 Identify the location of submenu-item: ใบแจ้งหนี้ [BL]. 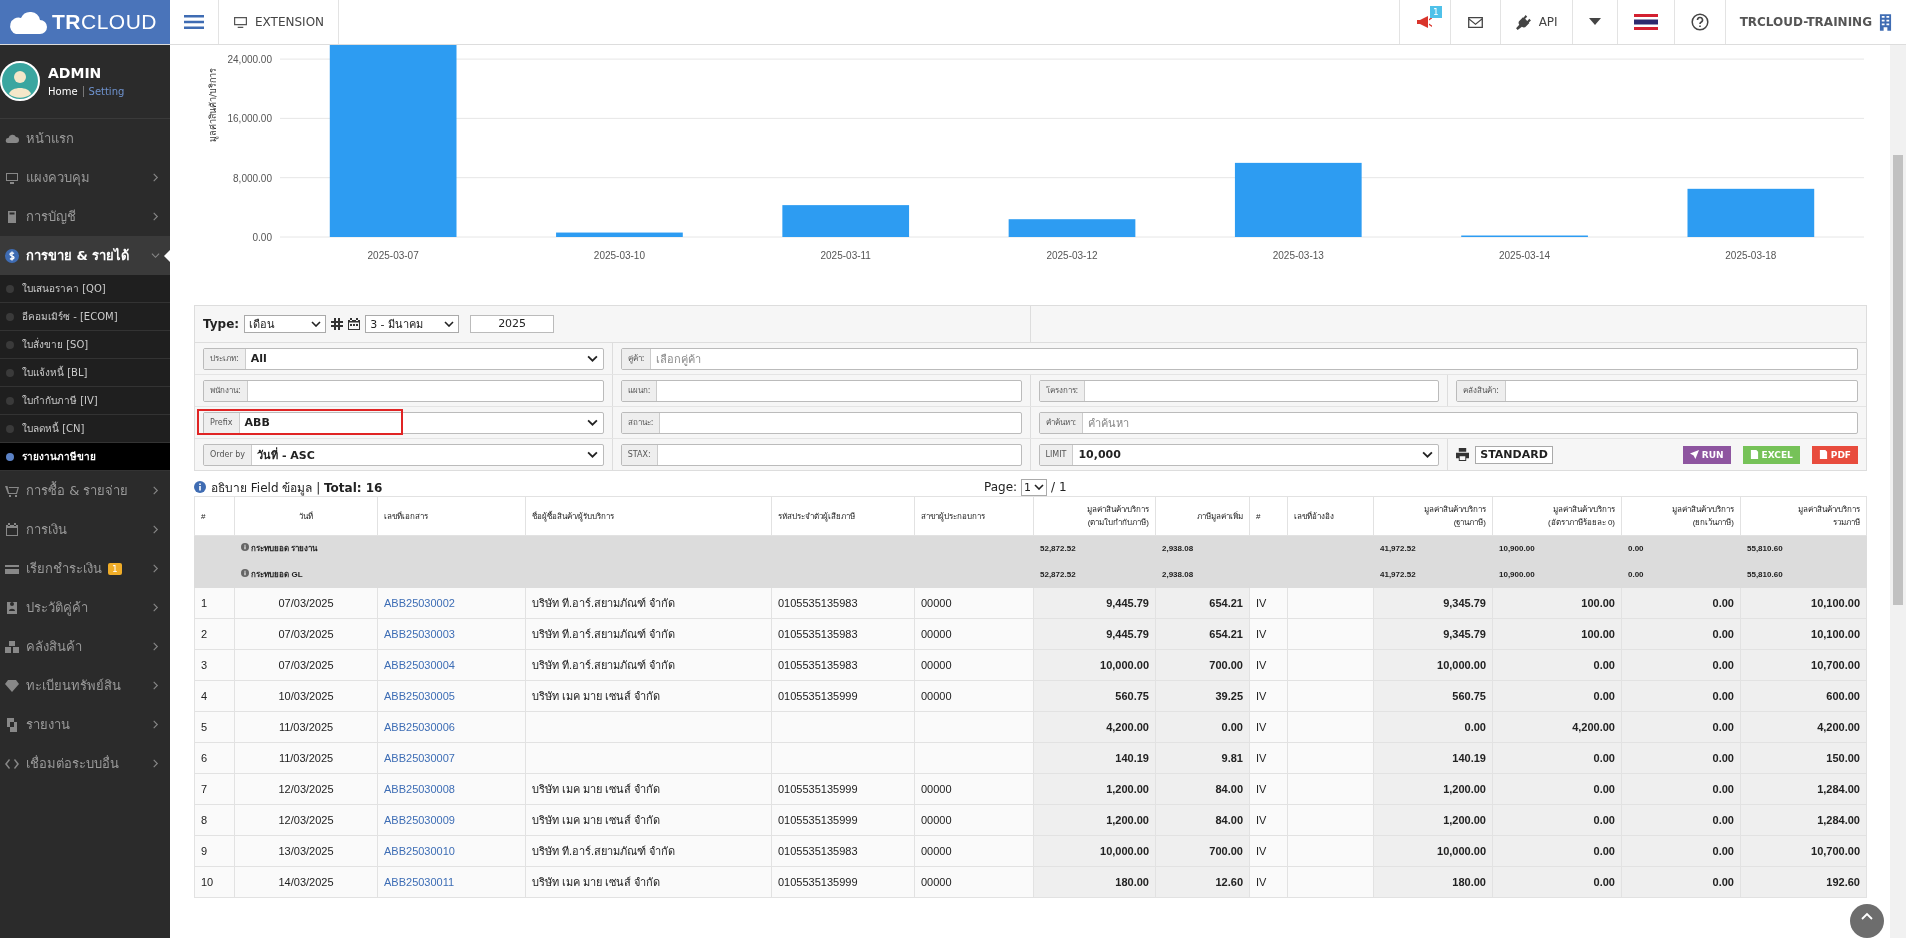
(85, 373).